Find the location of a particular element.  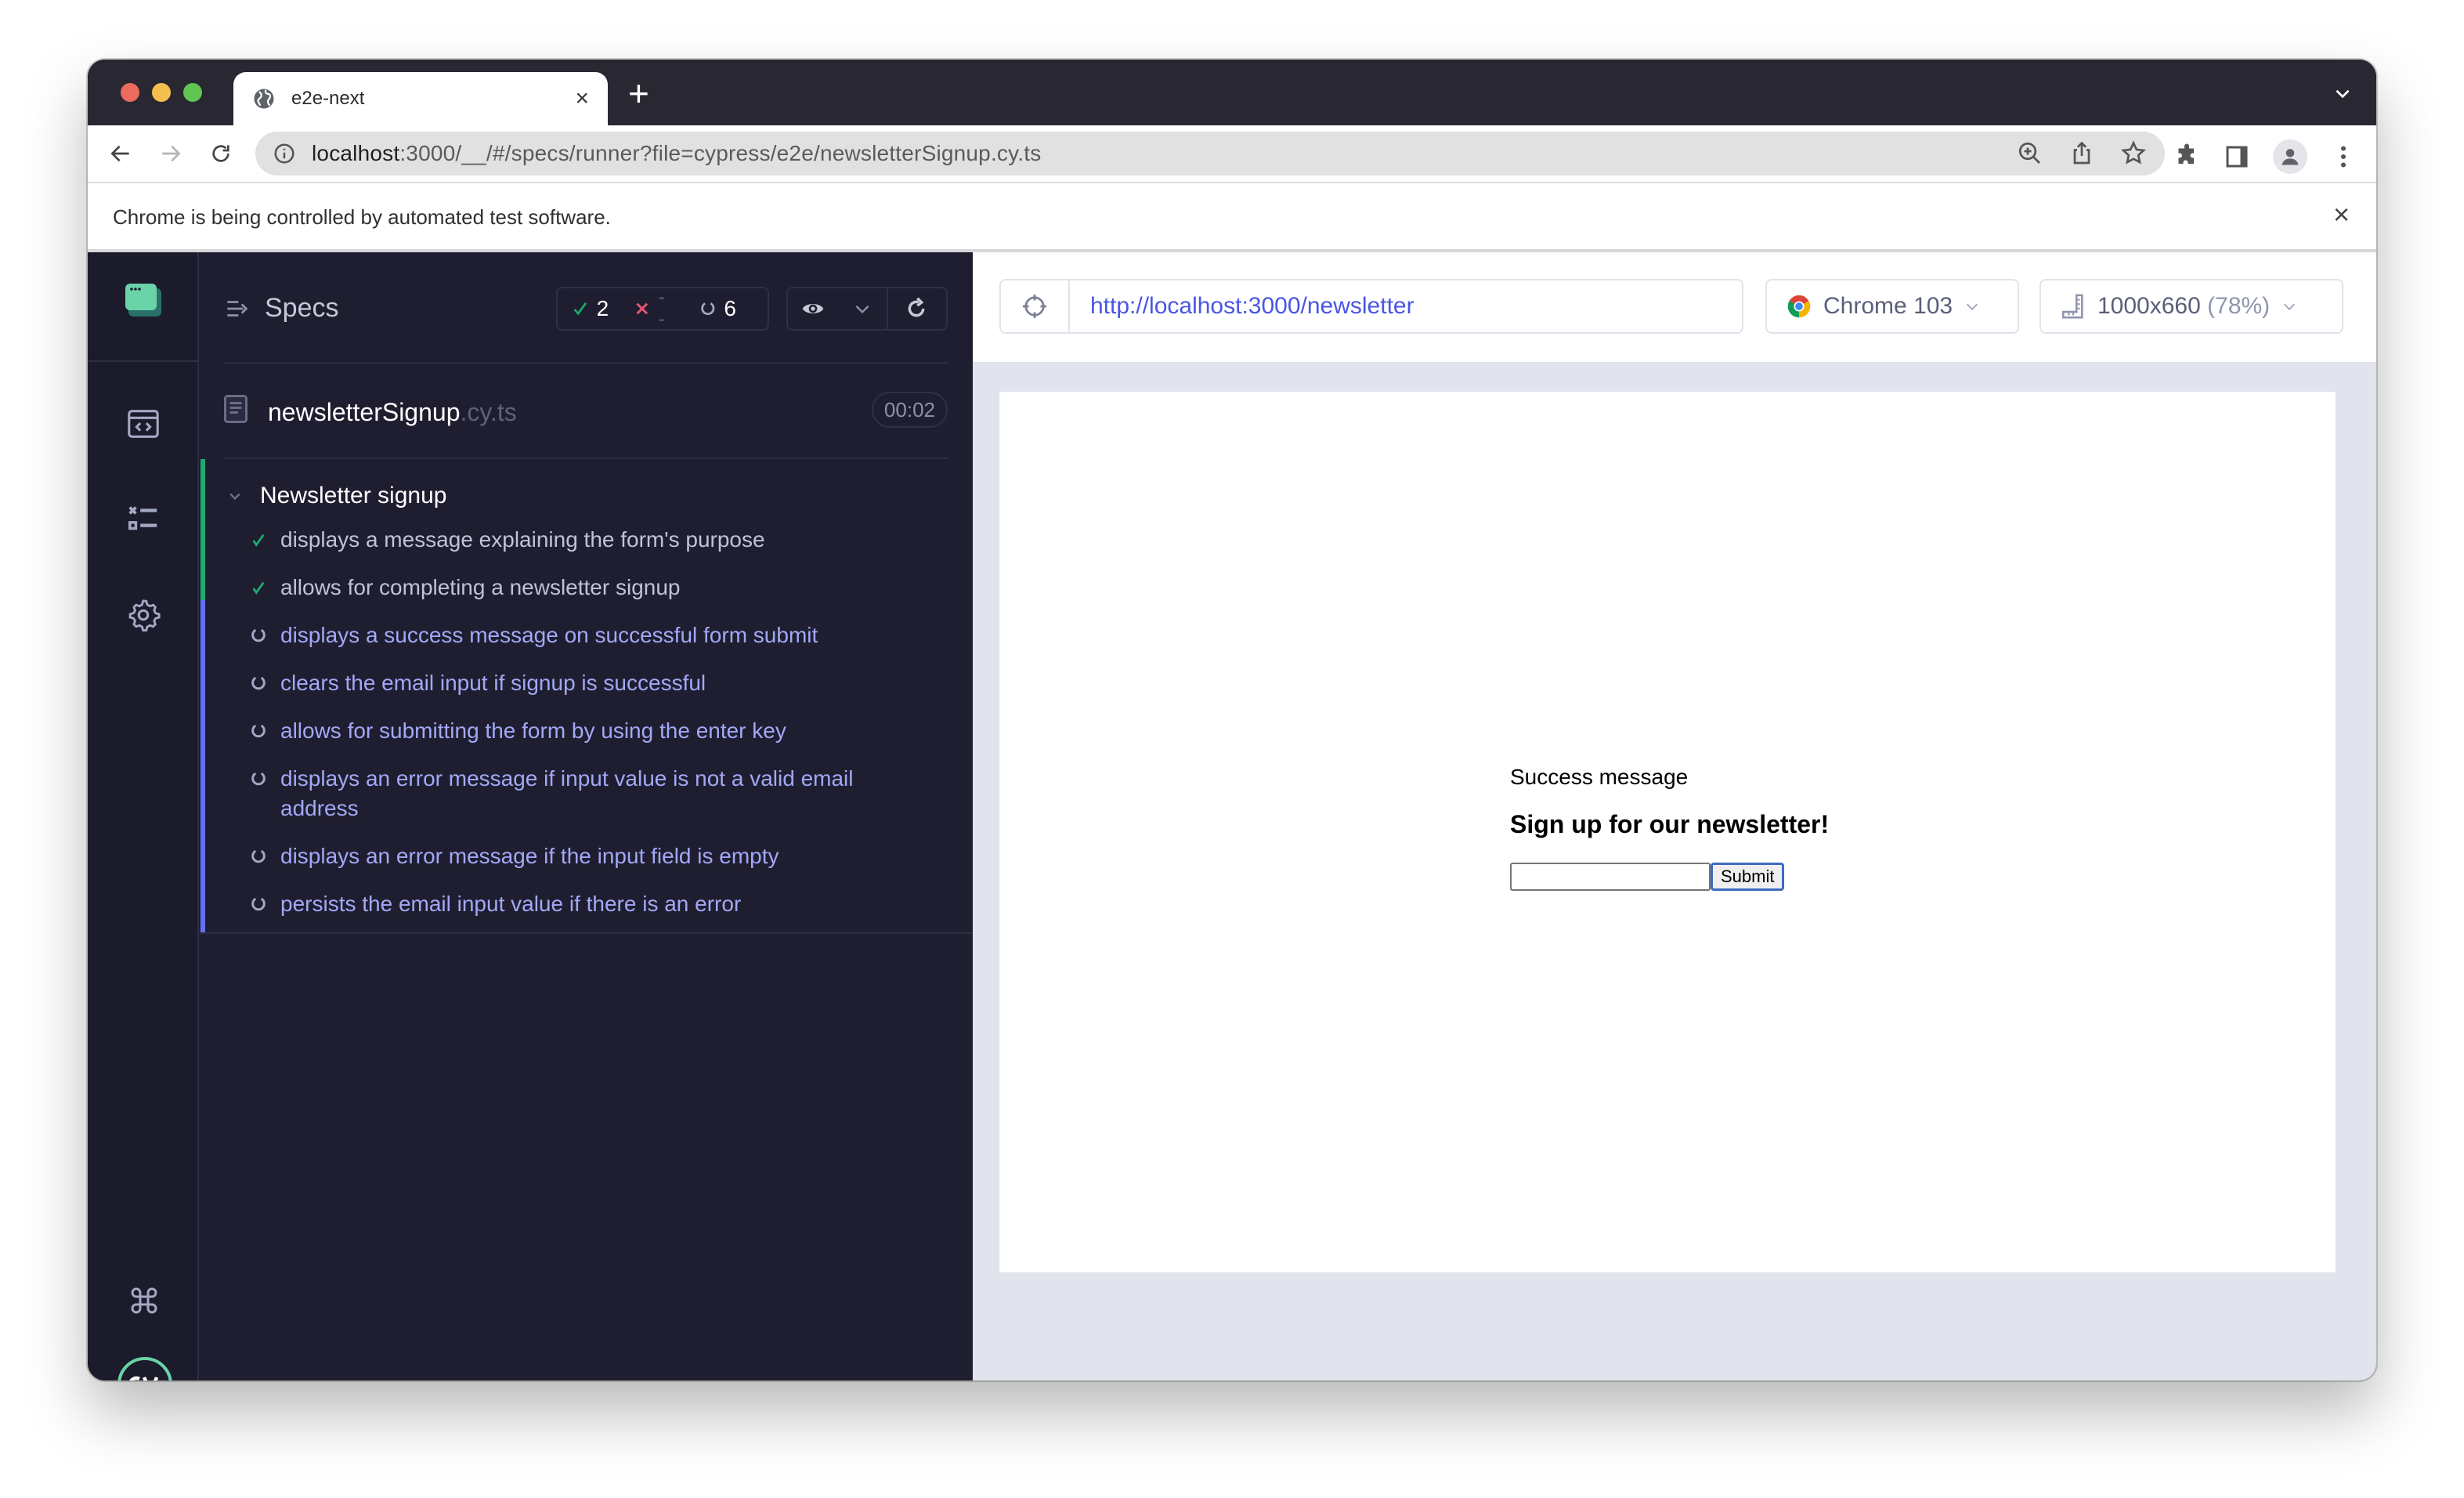

aut-url-bar: http://localhost:3000/newsletter is located at coordinates (1371, 306).